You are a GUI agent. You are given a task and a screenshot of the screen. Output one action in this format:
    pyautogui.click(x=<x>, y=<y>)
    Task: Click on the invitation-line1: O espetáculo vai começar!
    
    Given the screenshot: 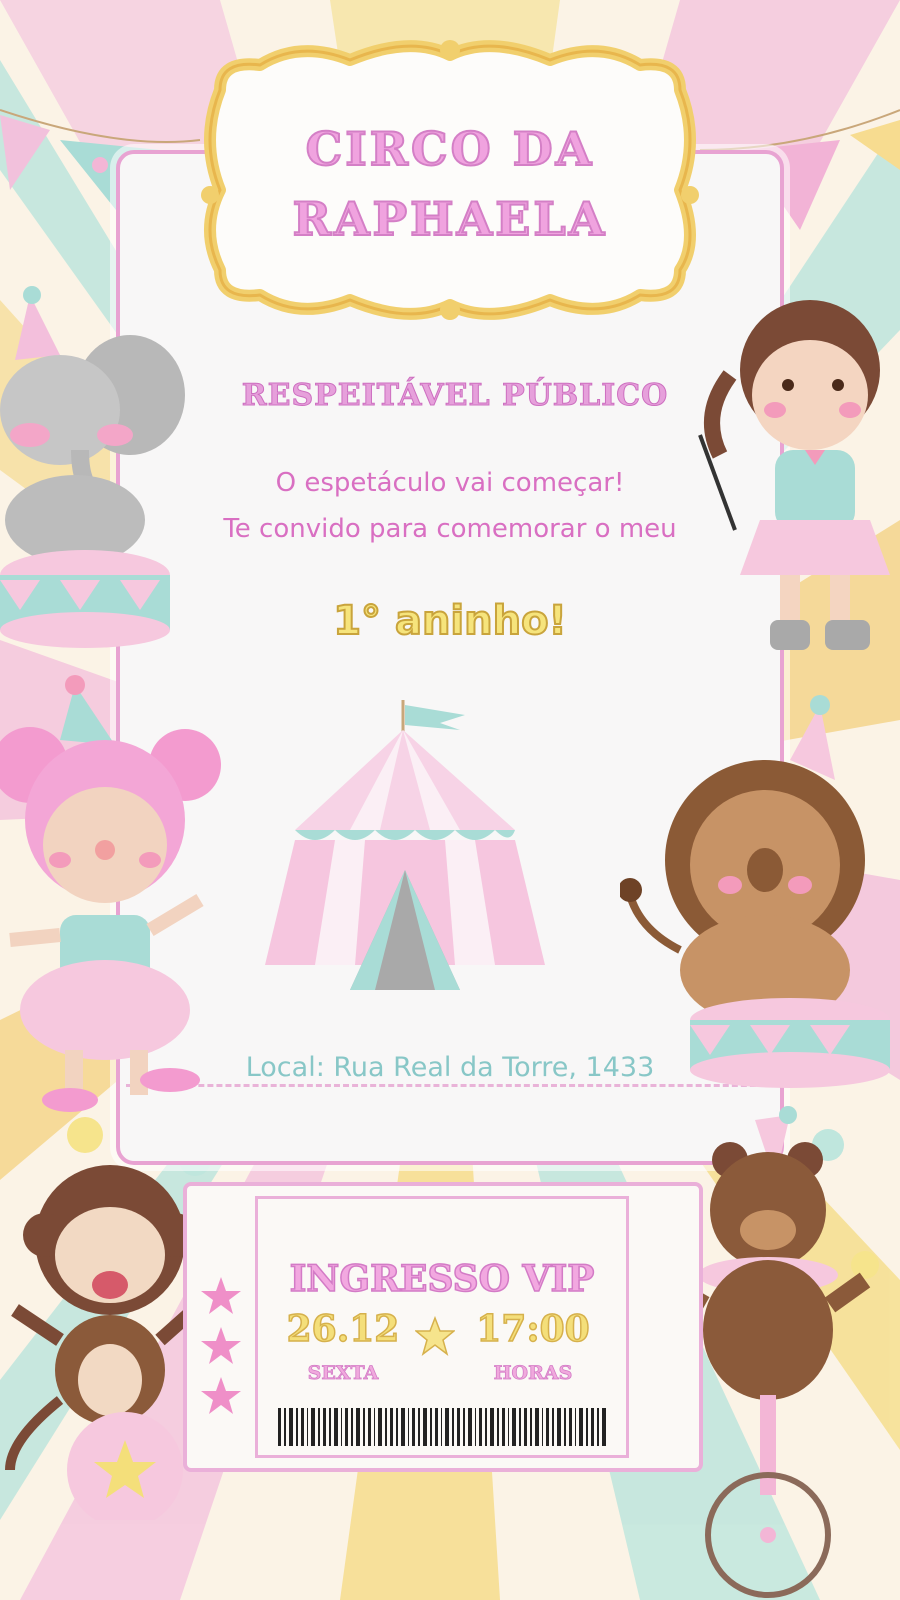 What is the action you would take?
    pyautogui.click(x=450, y=483)
    